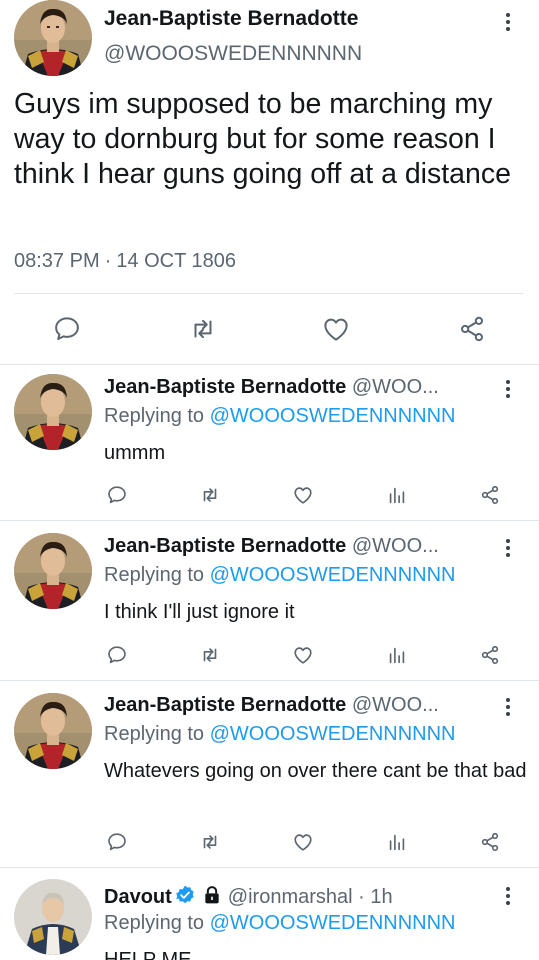 Image resolution: width=539 pixels, height=960 pixels. I want to click on reply-author-row: Davout @ironmarshal · 1h, so click(299, 896).